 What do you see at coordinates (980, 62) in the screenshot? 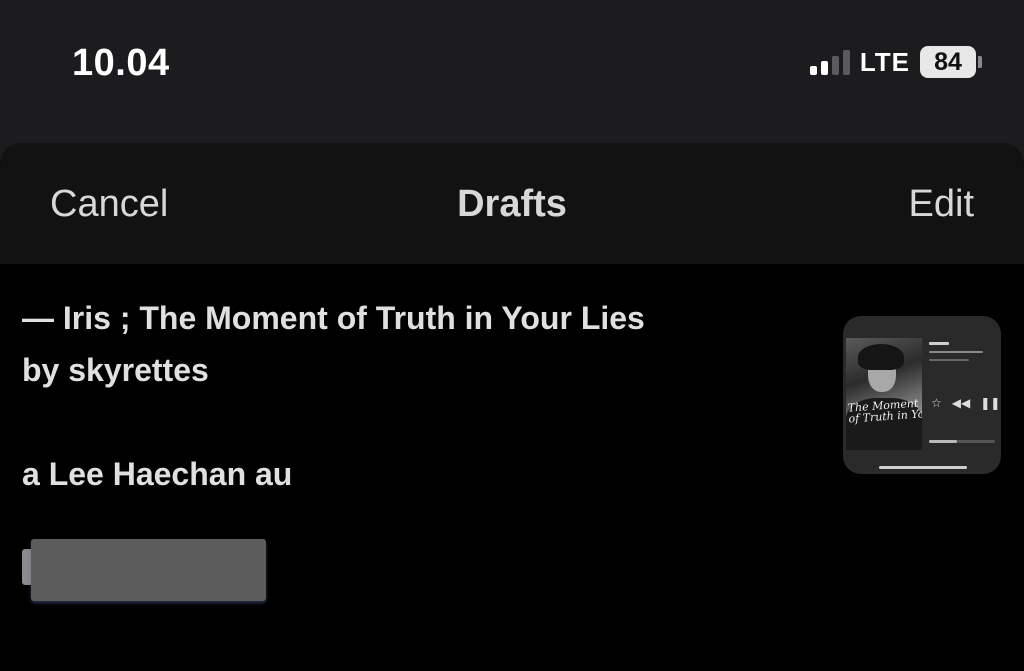
I see `battery-cap` at bounding box center [980, 62].